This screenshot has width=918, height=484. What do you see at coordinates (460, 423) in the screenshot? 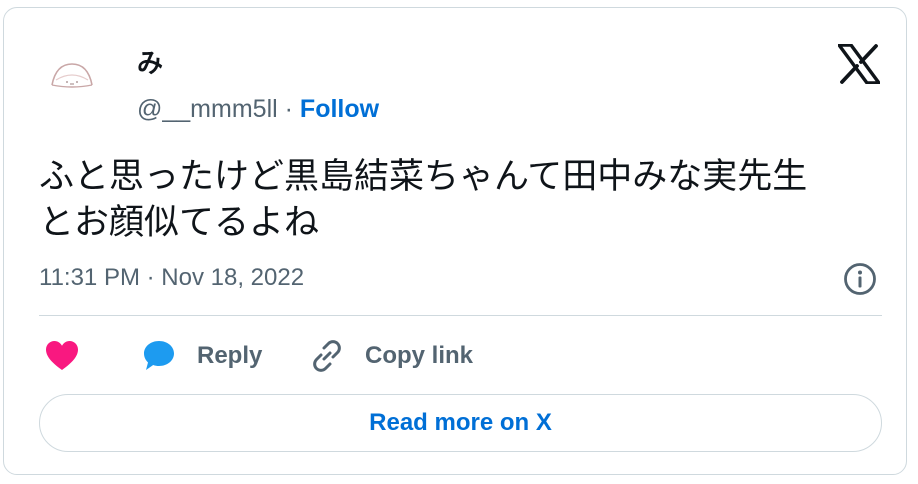
I see `read-more-button: Read more on X` at bounding box center [460, 423].